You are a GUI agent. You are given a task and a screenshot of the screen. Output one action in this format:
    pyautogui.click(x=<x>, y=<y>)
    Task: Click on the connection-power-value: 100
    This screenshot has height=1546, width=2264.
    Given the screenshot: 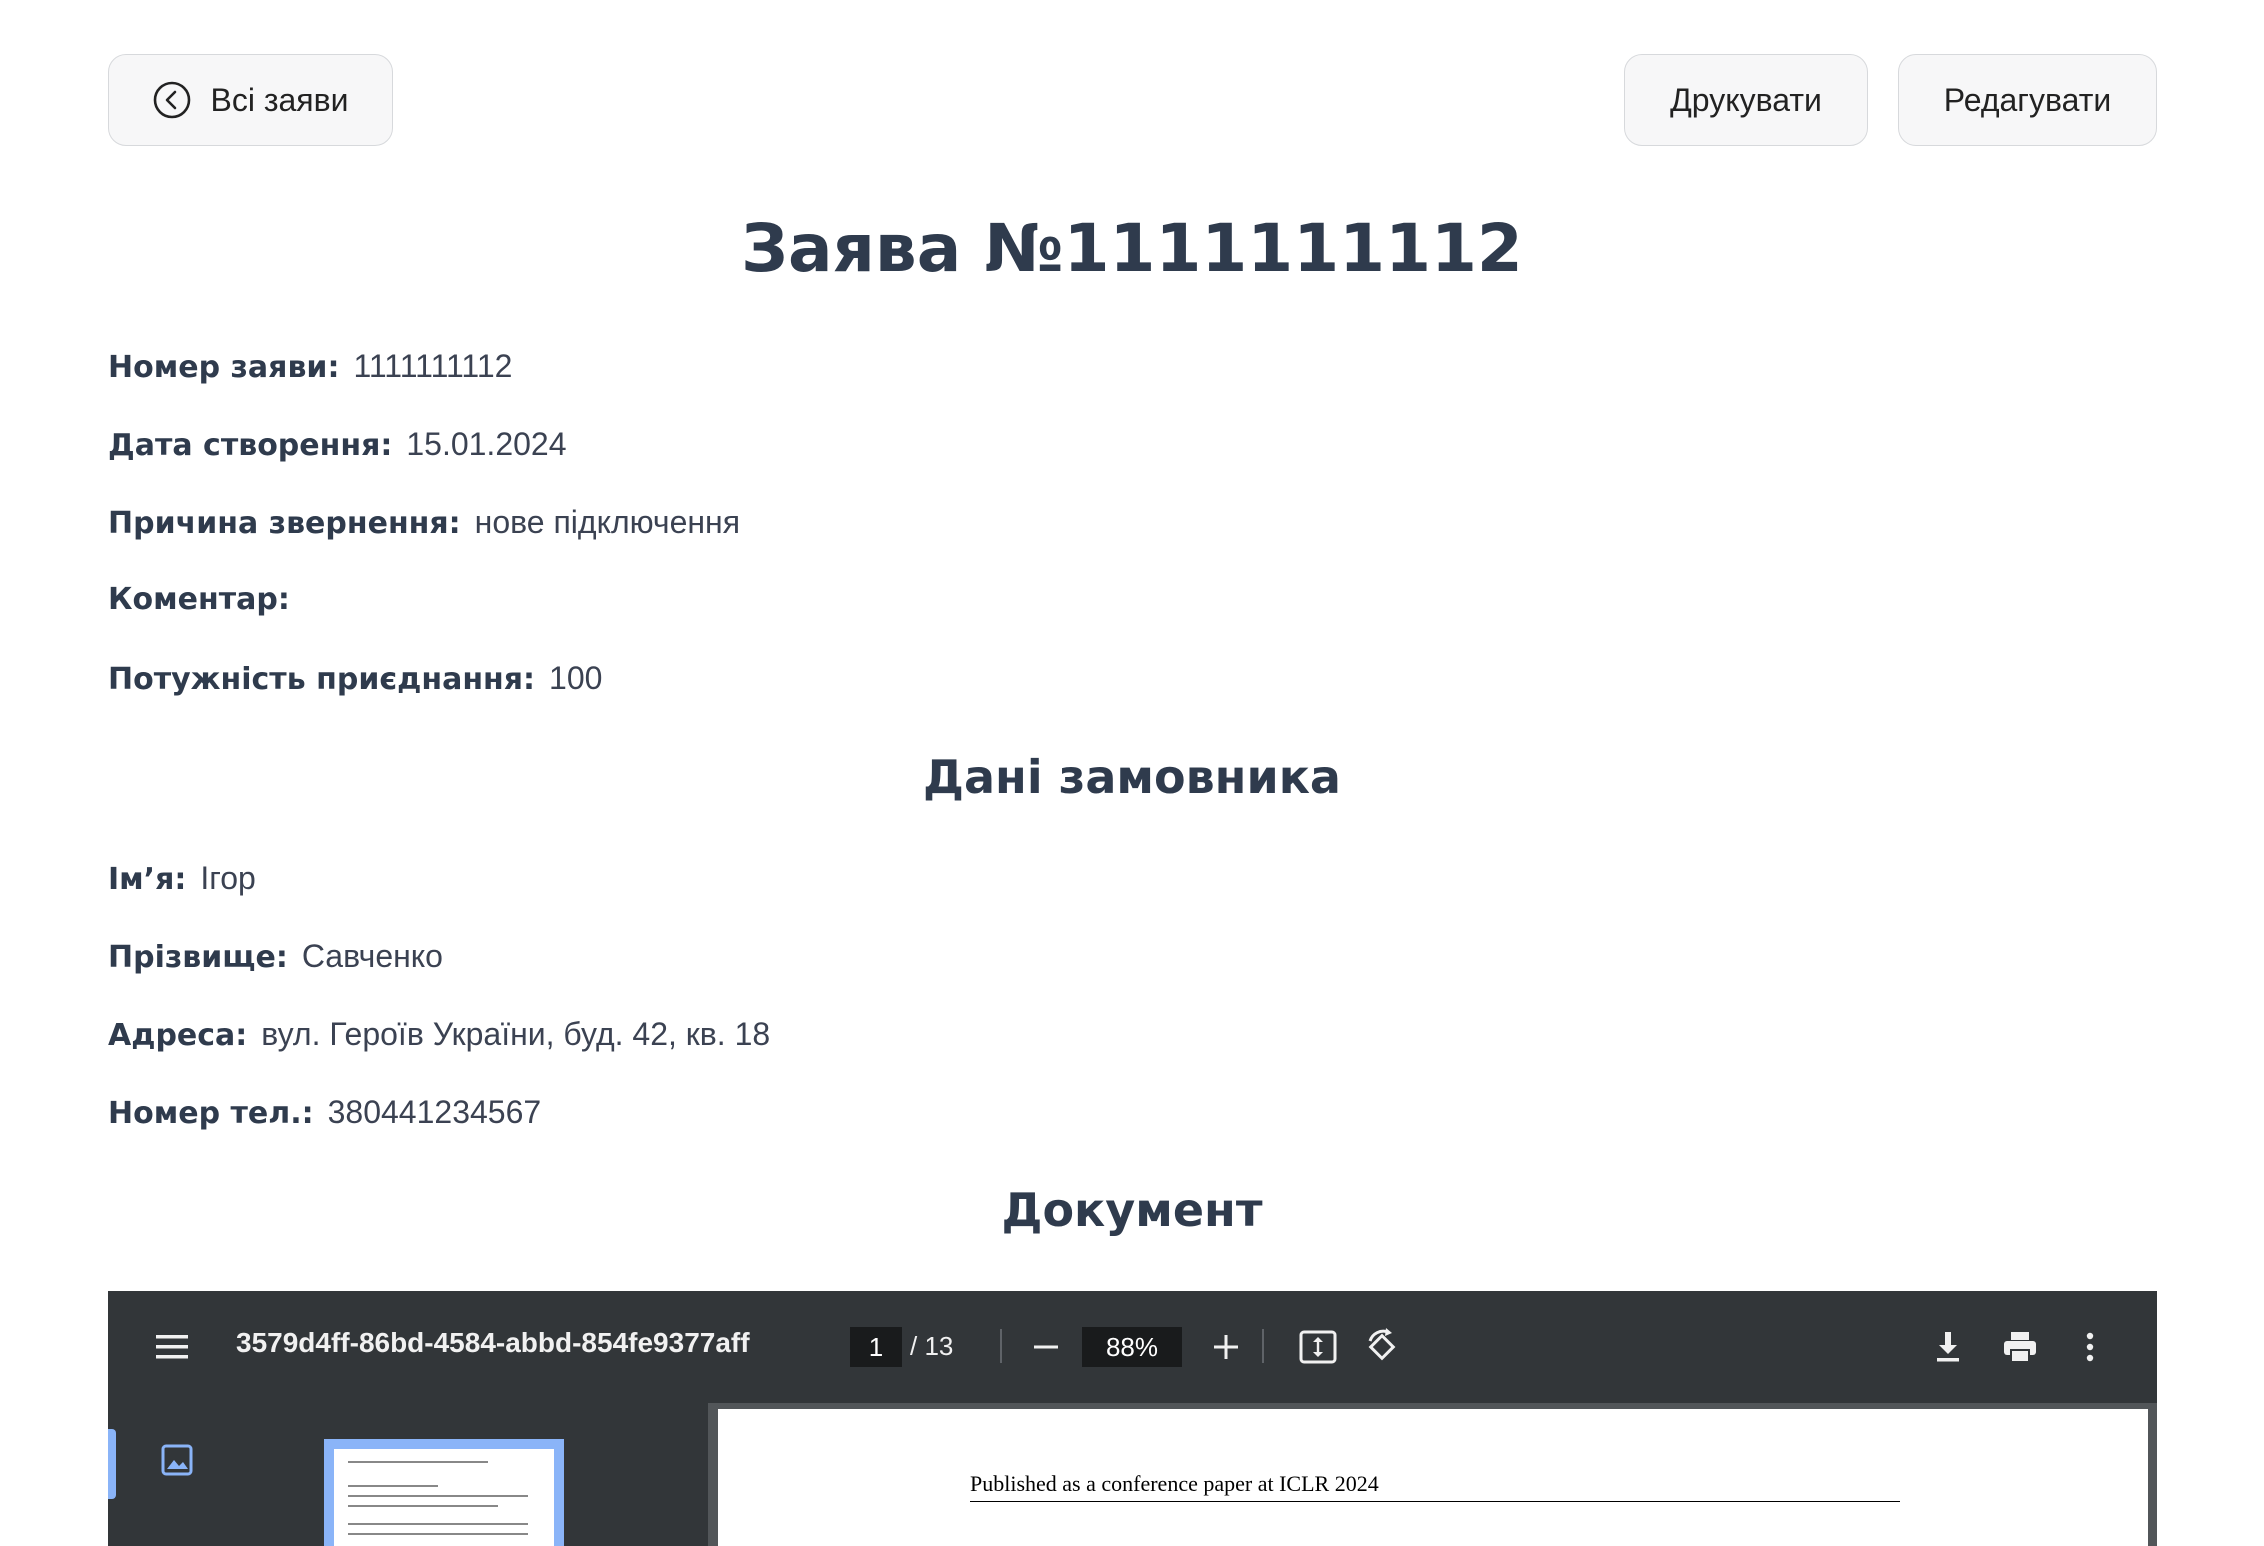 What is the action you would take?
    pyautogui.click(x=576, y=678)
    